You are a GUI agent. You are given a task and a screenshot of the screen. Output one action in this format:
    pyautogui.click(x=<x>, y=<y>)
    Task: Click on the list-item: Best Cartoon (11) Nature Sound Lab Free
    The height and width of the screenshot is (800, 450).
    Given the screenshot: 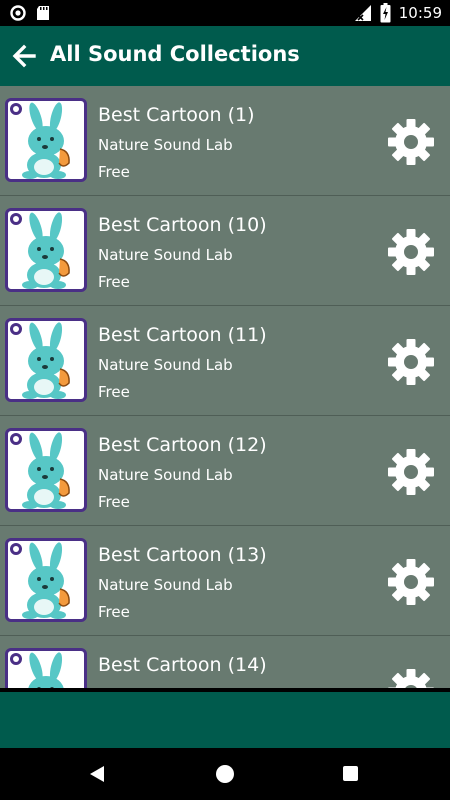 What is the action you would take?
    pyautogui.click(x=225, y=361)
    